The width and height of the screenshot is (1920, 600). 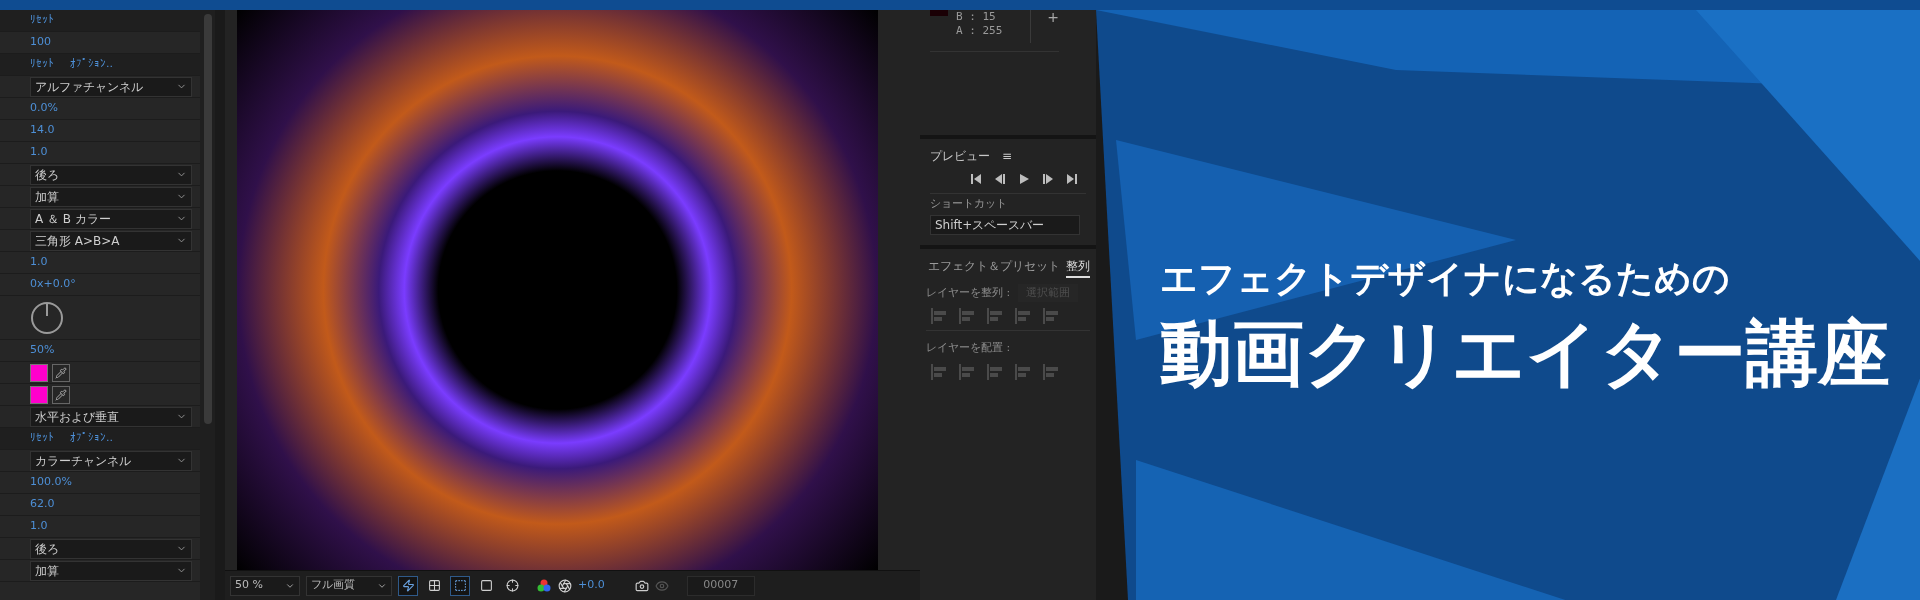 What do you see at coordinates (976, 179) in the screenshot?
I see `first-frame-icon` at bounding box center [976, 179].